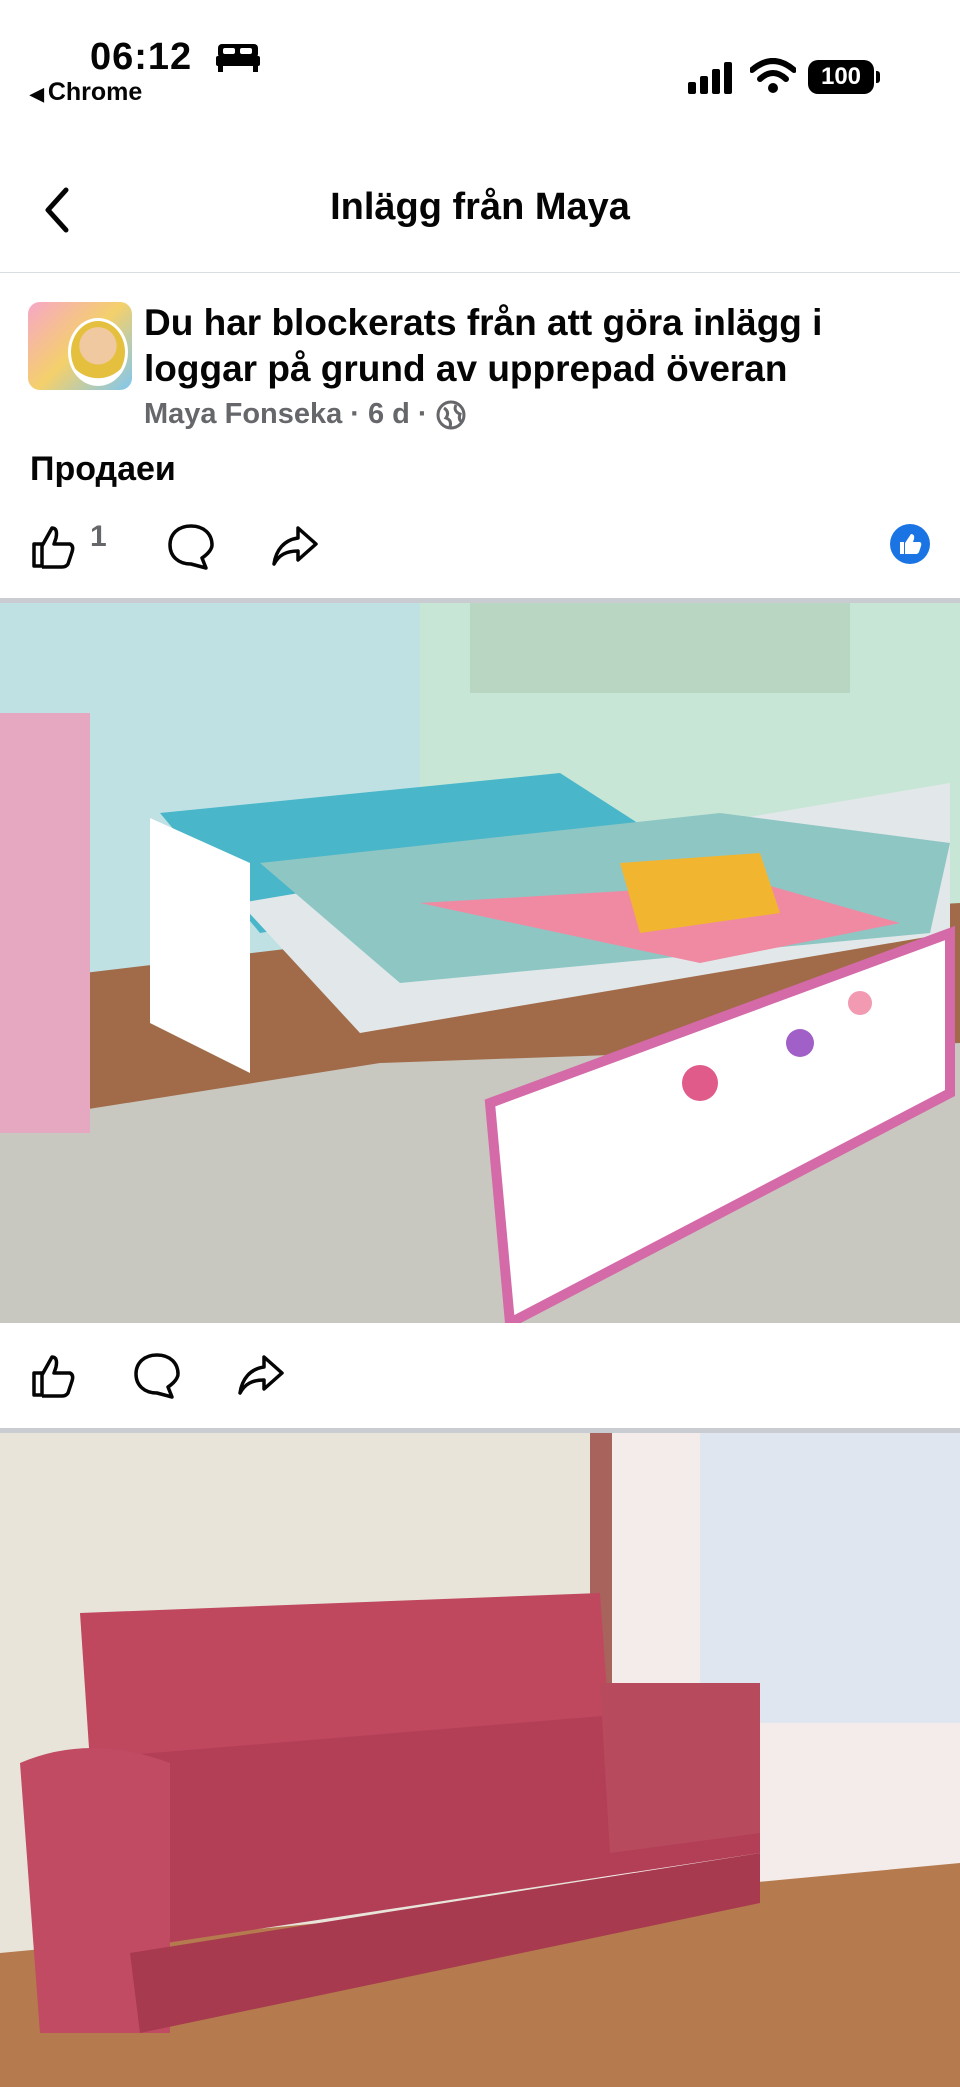  What do you see at coordinates (98, 352) in the screenshot?
I see `avatar-face` at bounding box center [98, 352].